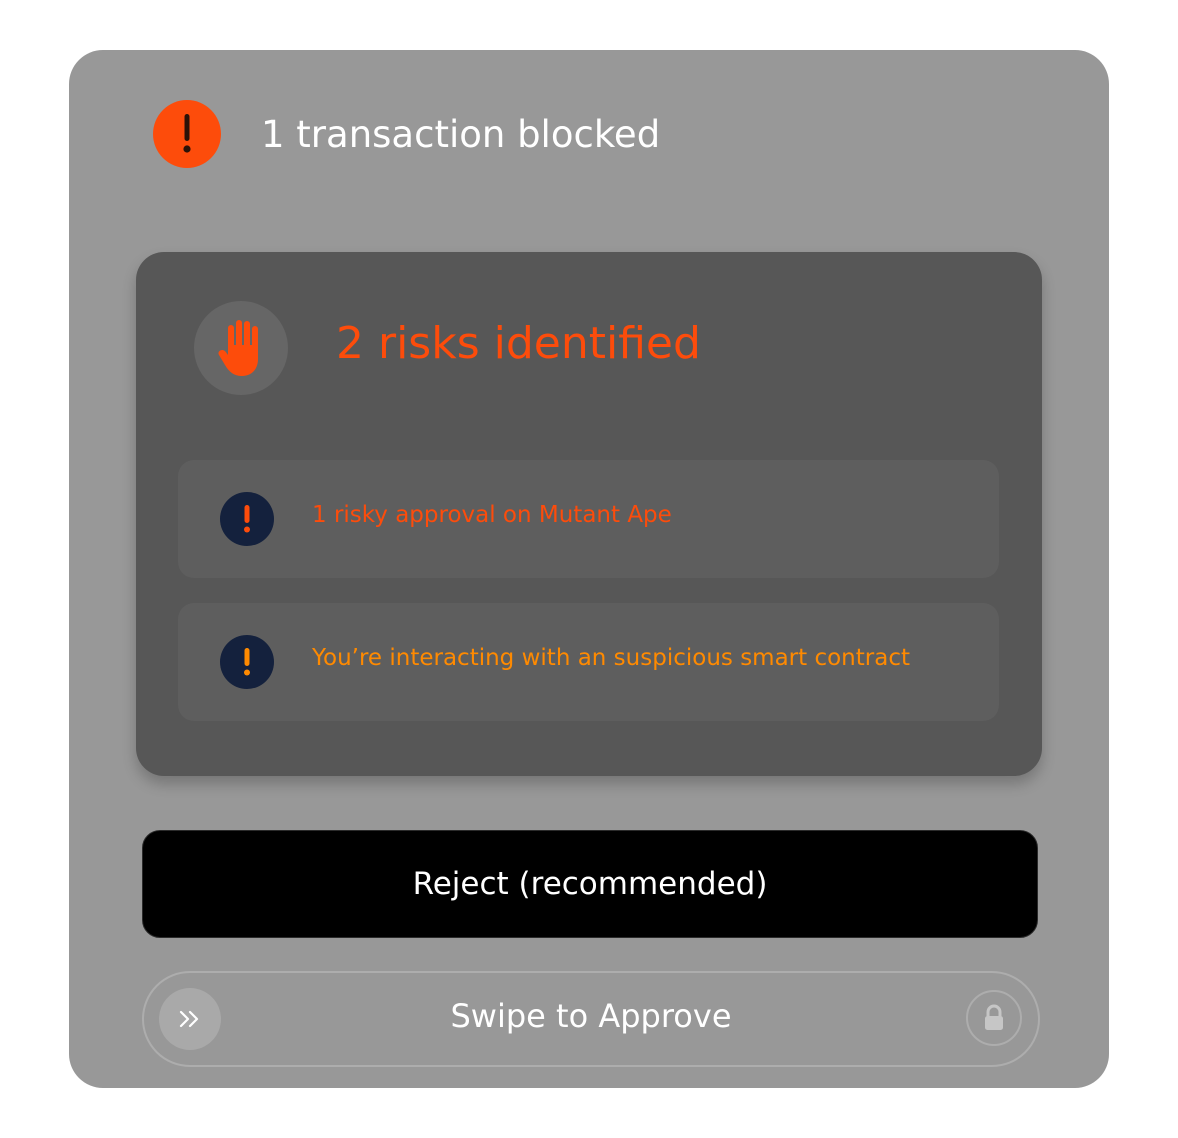  What do you see at coordinates (492, 515) in the screenshot?
I see `risk-item-text: 1 risky approval on Mutant Ape` at bounding box center [492, 515].